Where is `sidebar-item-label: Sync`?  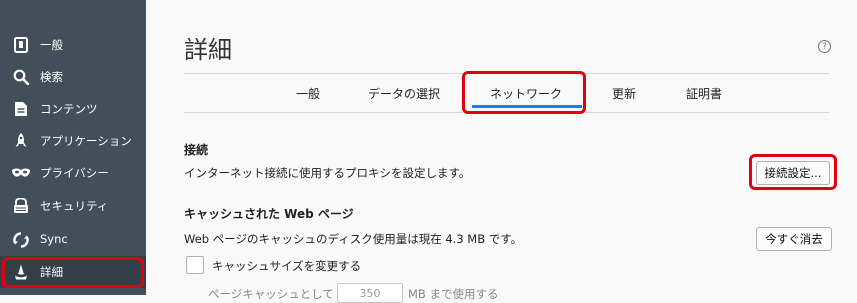 sidebar-item-label: Sync is located at coordinates (54, 239).